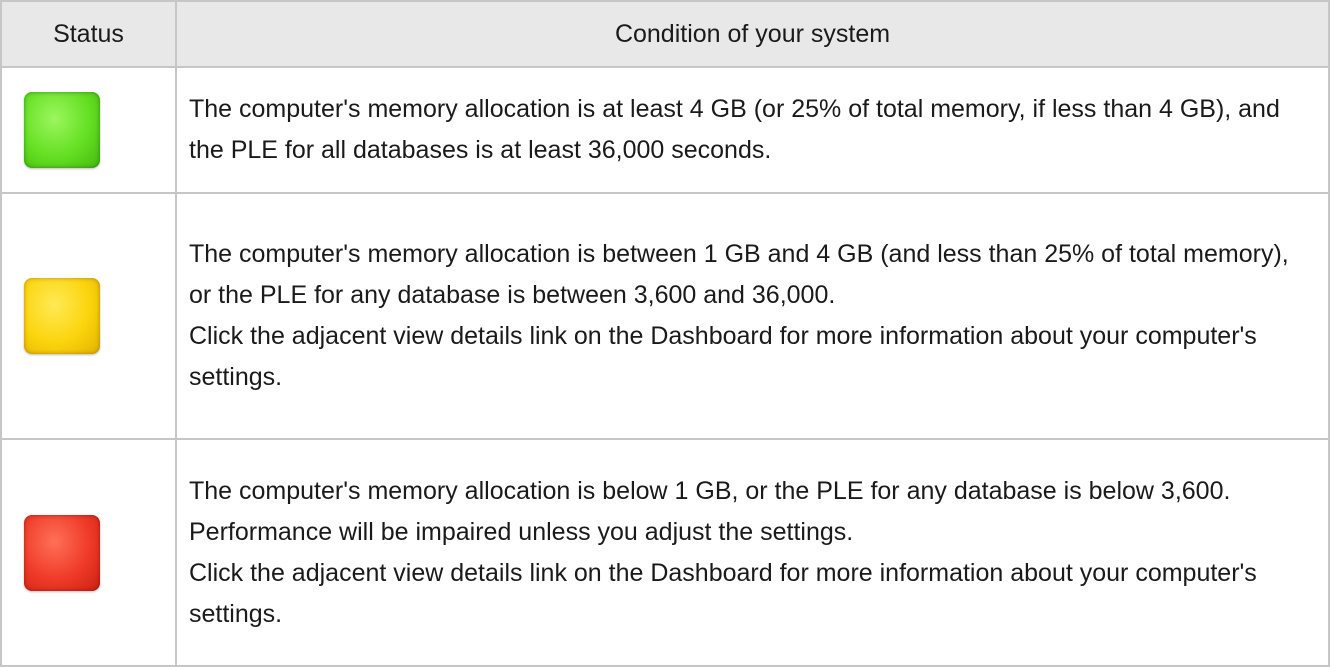  What do you see at coordinates (62, 130) in the screenshot?
I see `green-status-indicator-icon` at bounding box center [62, 130].